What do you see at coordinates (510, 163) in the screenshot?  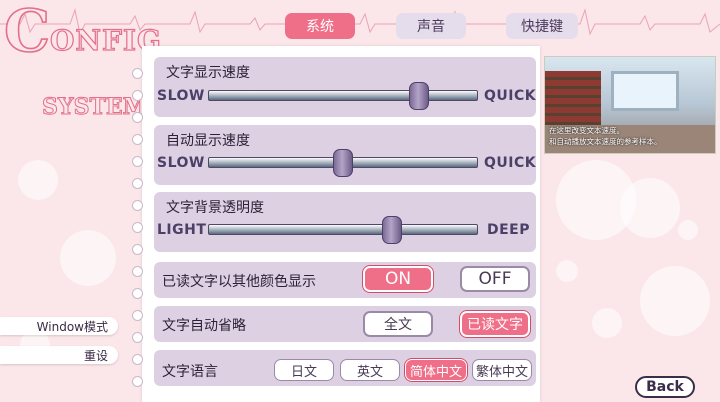 I see `auto-speed-max-label: QUICK` at bounding box center [510, 163].